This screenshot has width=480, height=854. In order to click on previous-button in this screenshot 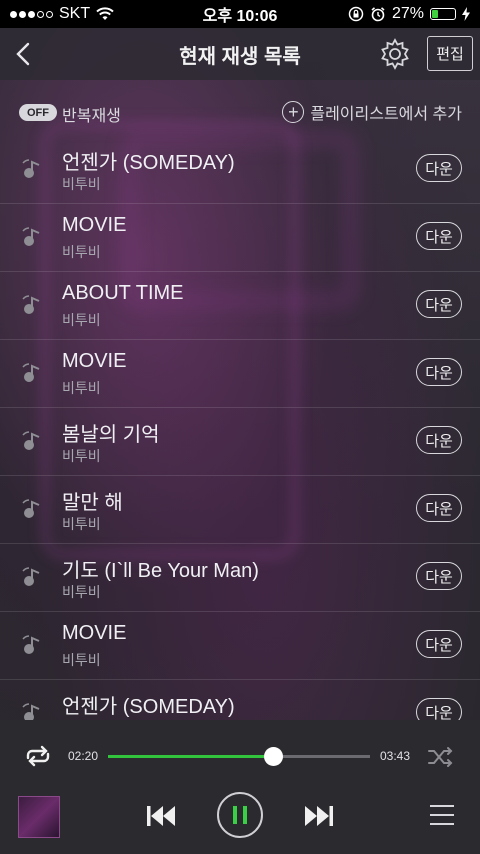, I will do `click(161, 816)`.